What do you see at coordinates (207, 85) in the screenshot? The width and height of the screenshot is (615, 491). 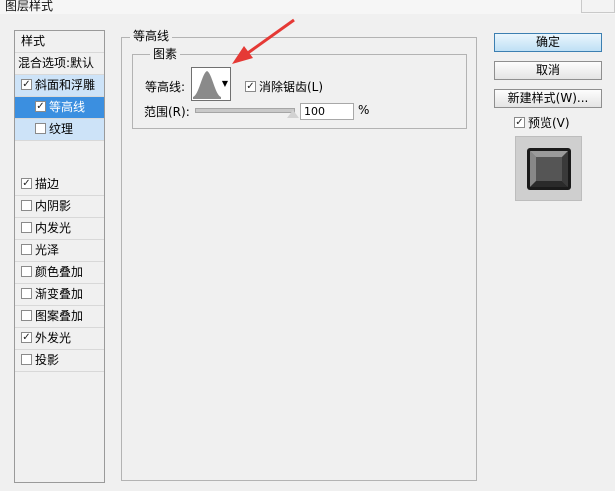 I see `contour-curve-icon` at bounding box center [207, 85].